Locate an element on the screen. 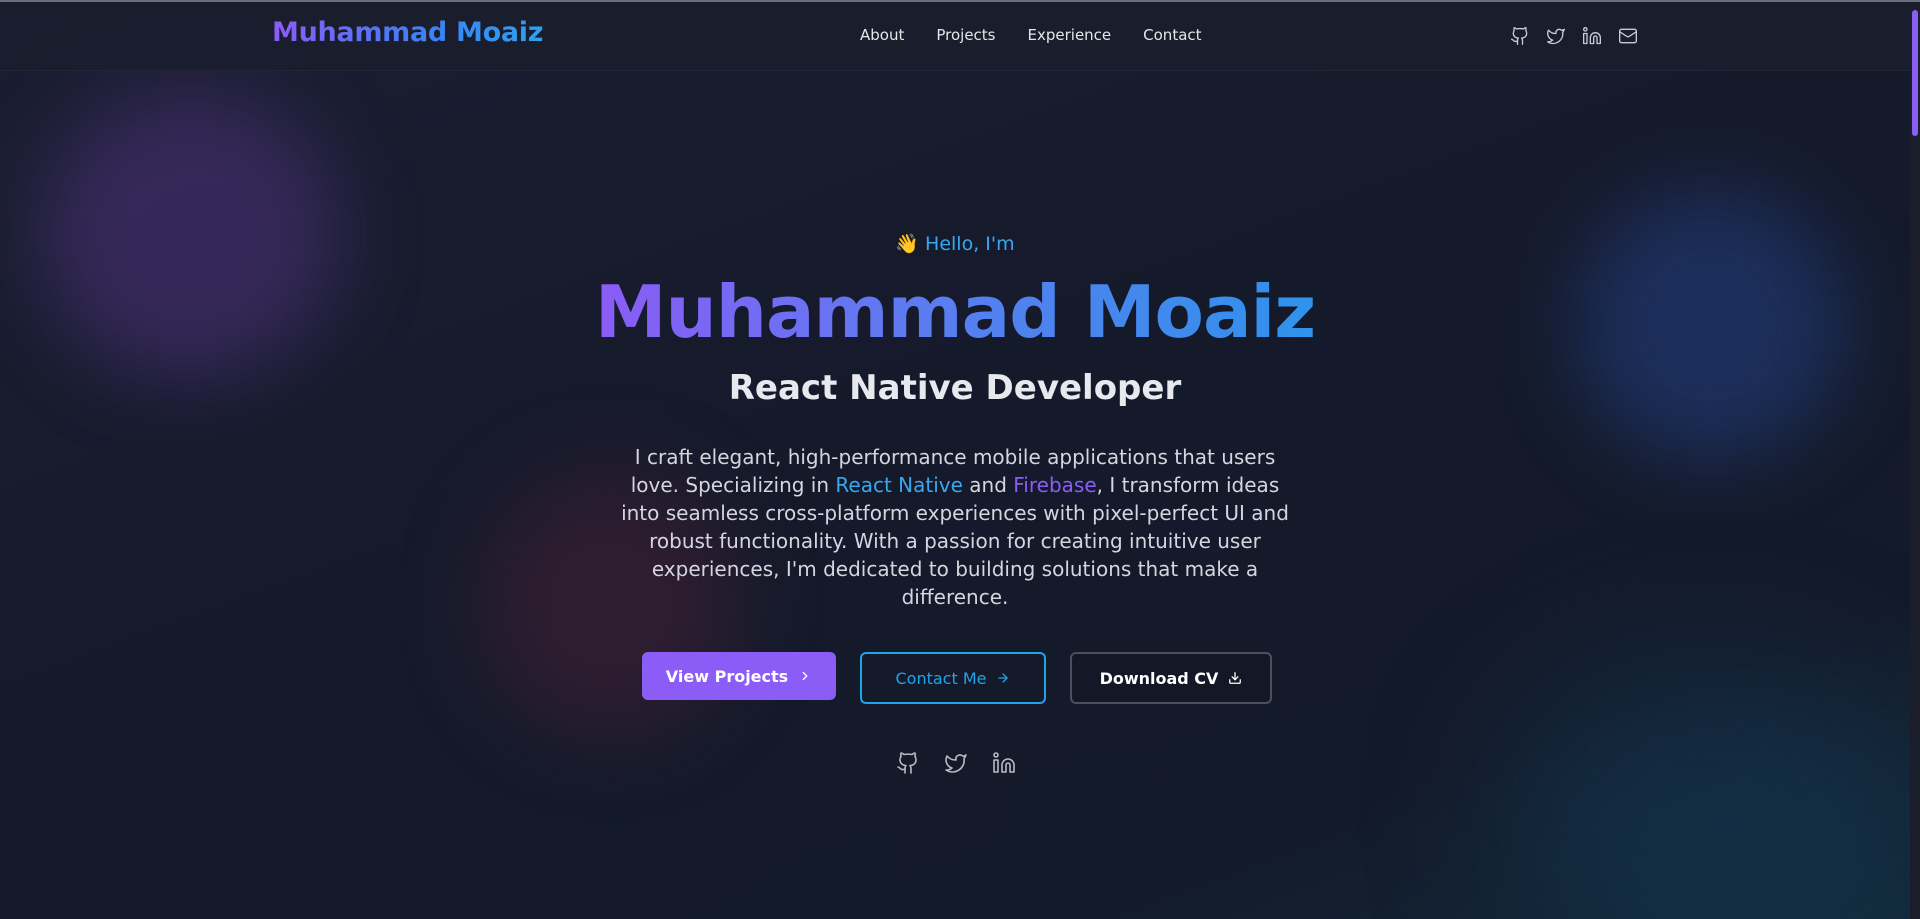 The height and width of the screenshot is (919, 1920). contact-me-button: Contact Me is located at coordinates (953, 678).